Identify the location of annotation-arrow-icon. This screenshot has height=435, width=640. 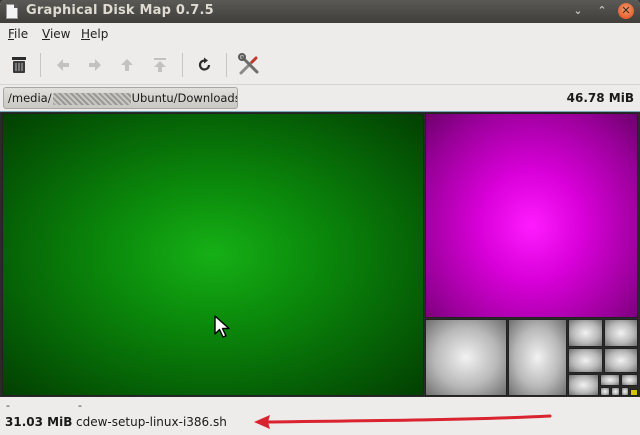
(403, 421).